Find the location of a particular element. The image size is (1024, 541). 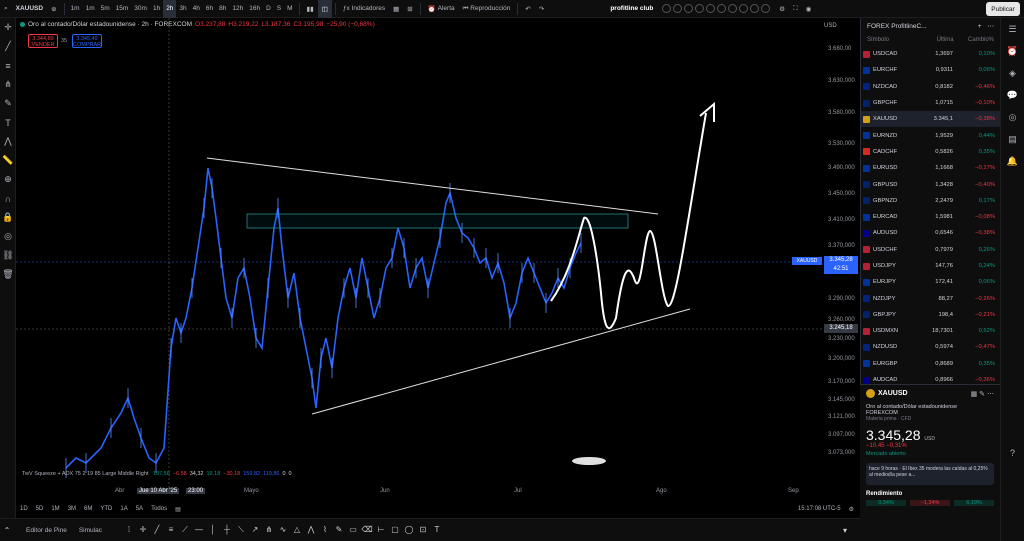

watchlist-row: GBPJPY 198,4 −0,21% is located at coordinates (930, 315).